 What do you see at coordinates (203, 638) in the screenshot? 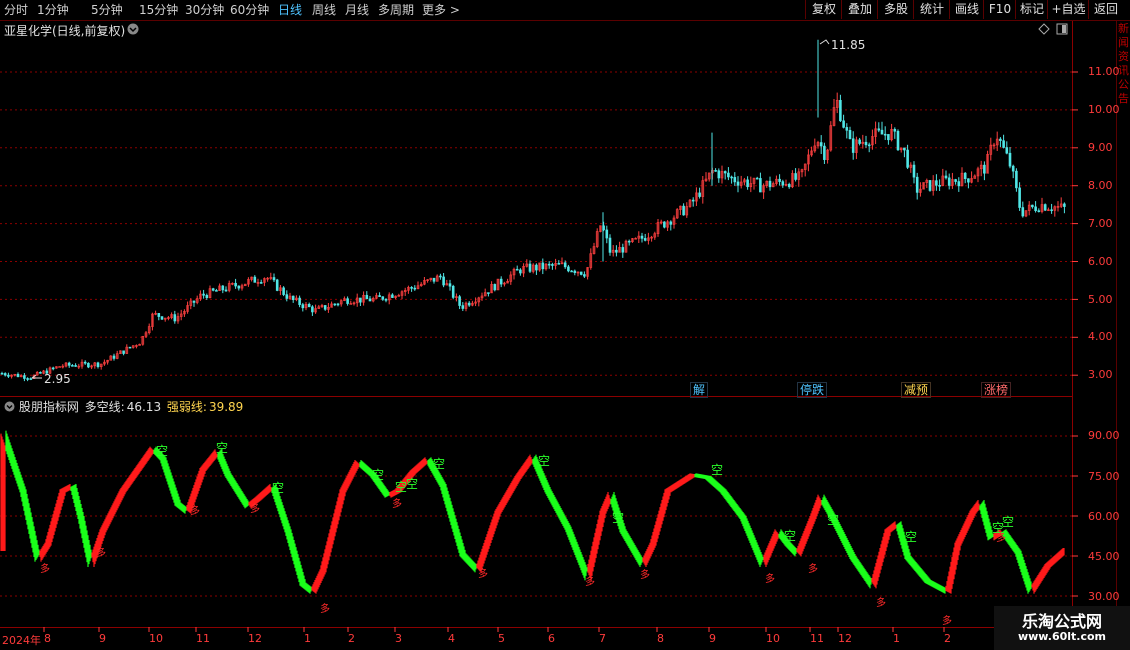
I see `date-tick: 11` at bounding box center [203, 638].